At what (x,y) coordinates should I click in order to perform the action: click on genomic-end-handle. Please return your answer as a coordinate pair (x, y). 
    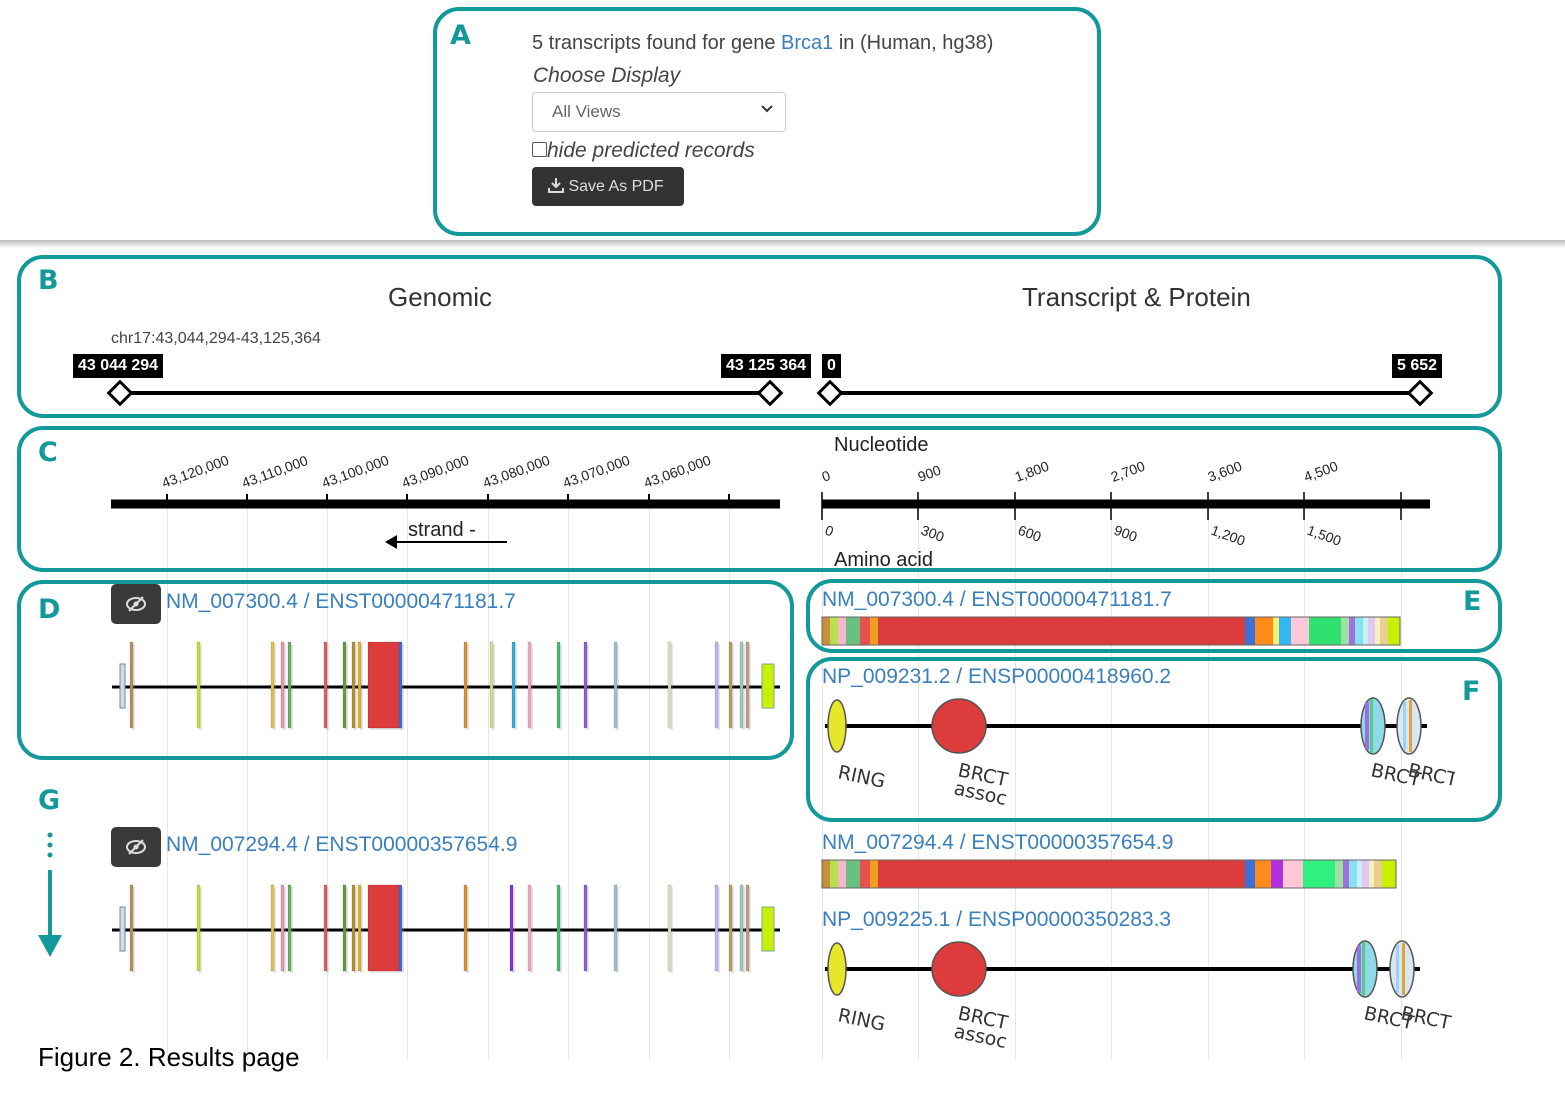
    Looking at the image, I should click on (770, 393).